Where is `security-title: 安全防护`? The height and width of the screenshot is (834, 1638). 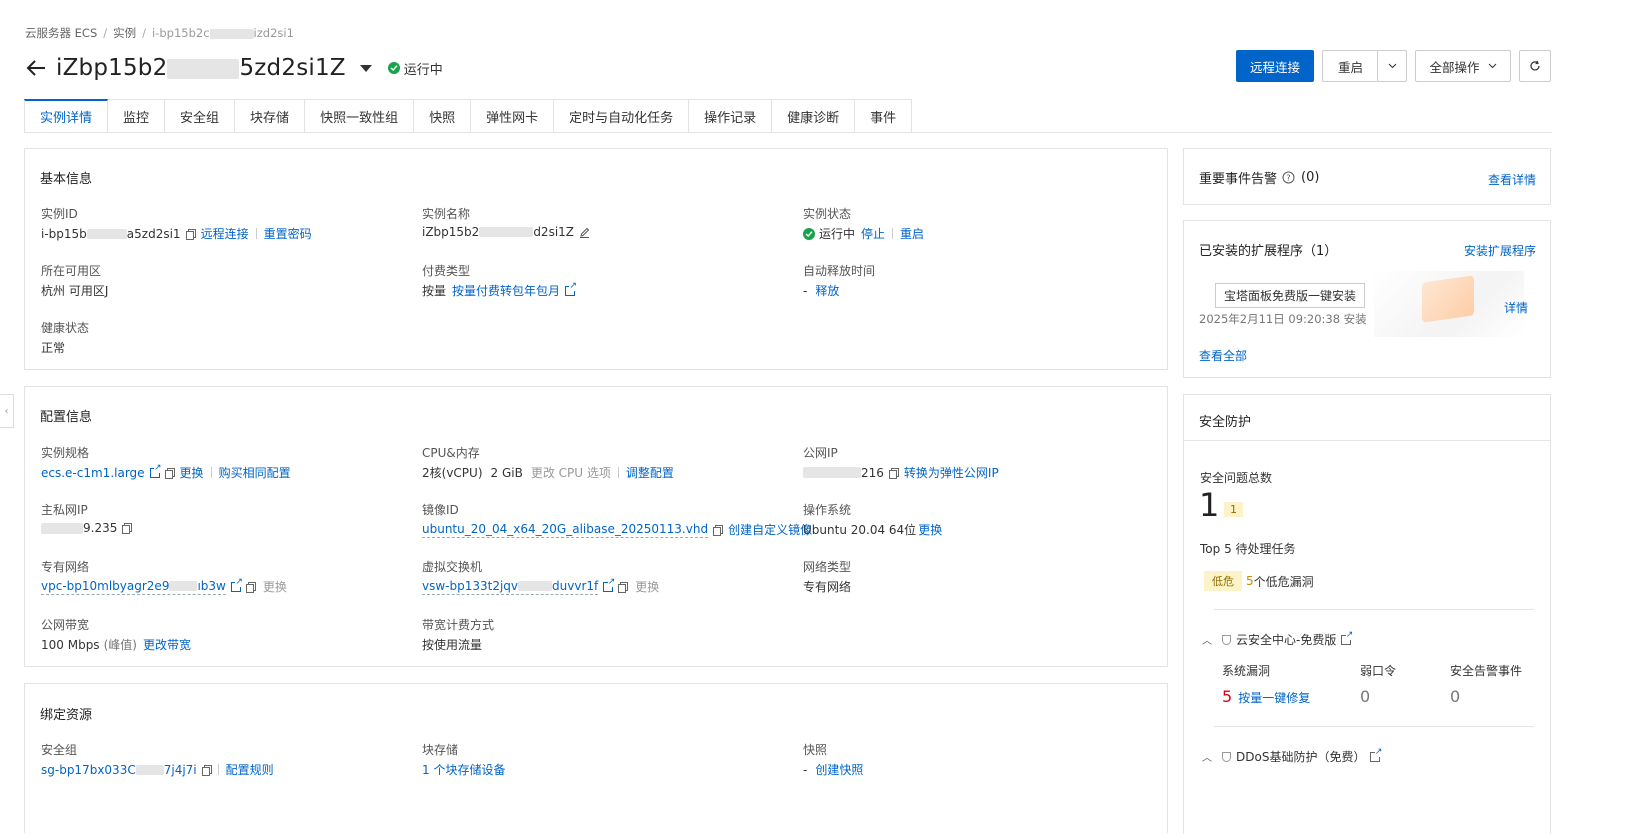
security-title: 安全防护 is located at coordinates (1225, 422).